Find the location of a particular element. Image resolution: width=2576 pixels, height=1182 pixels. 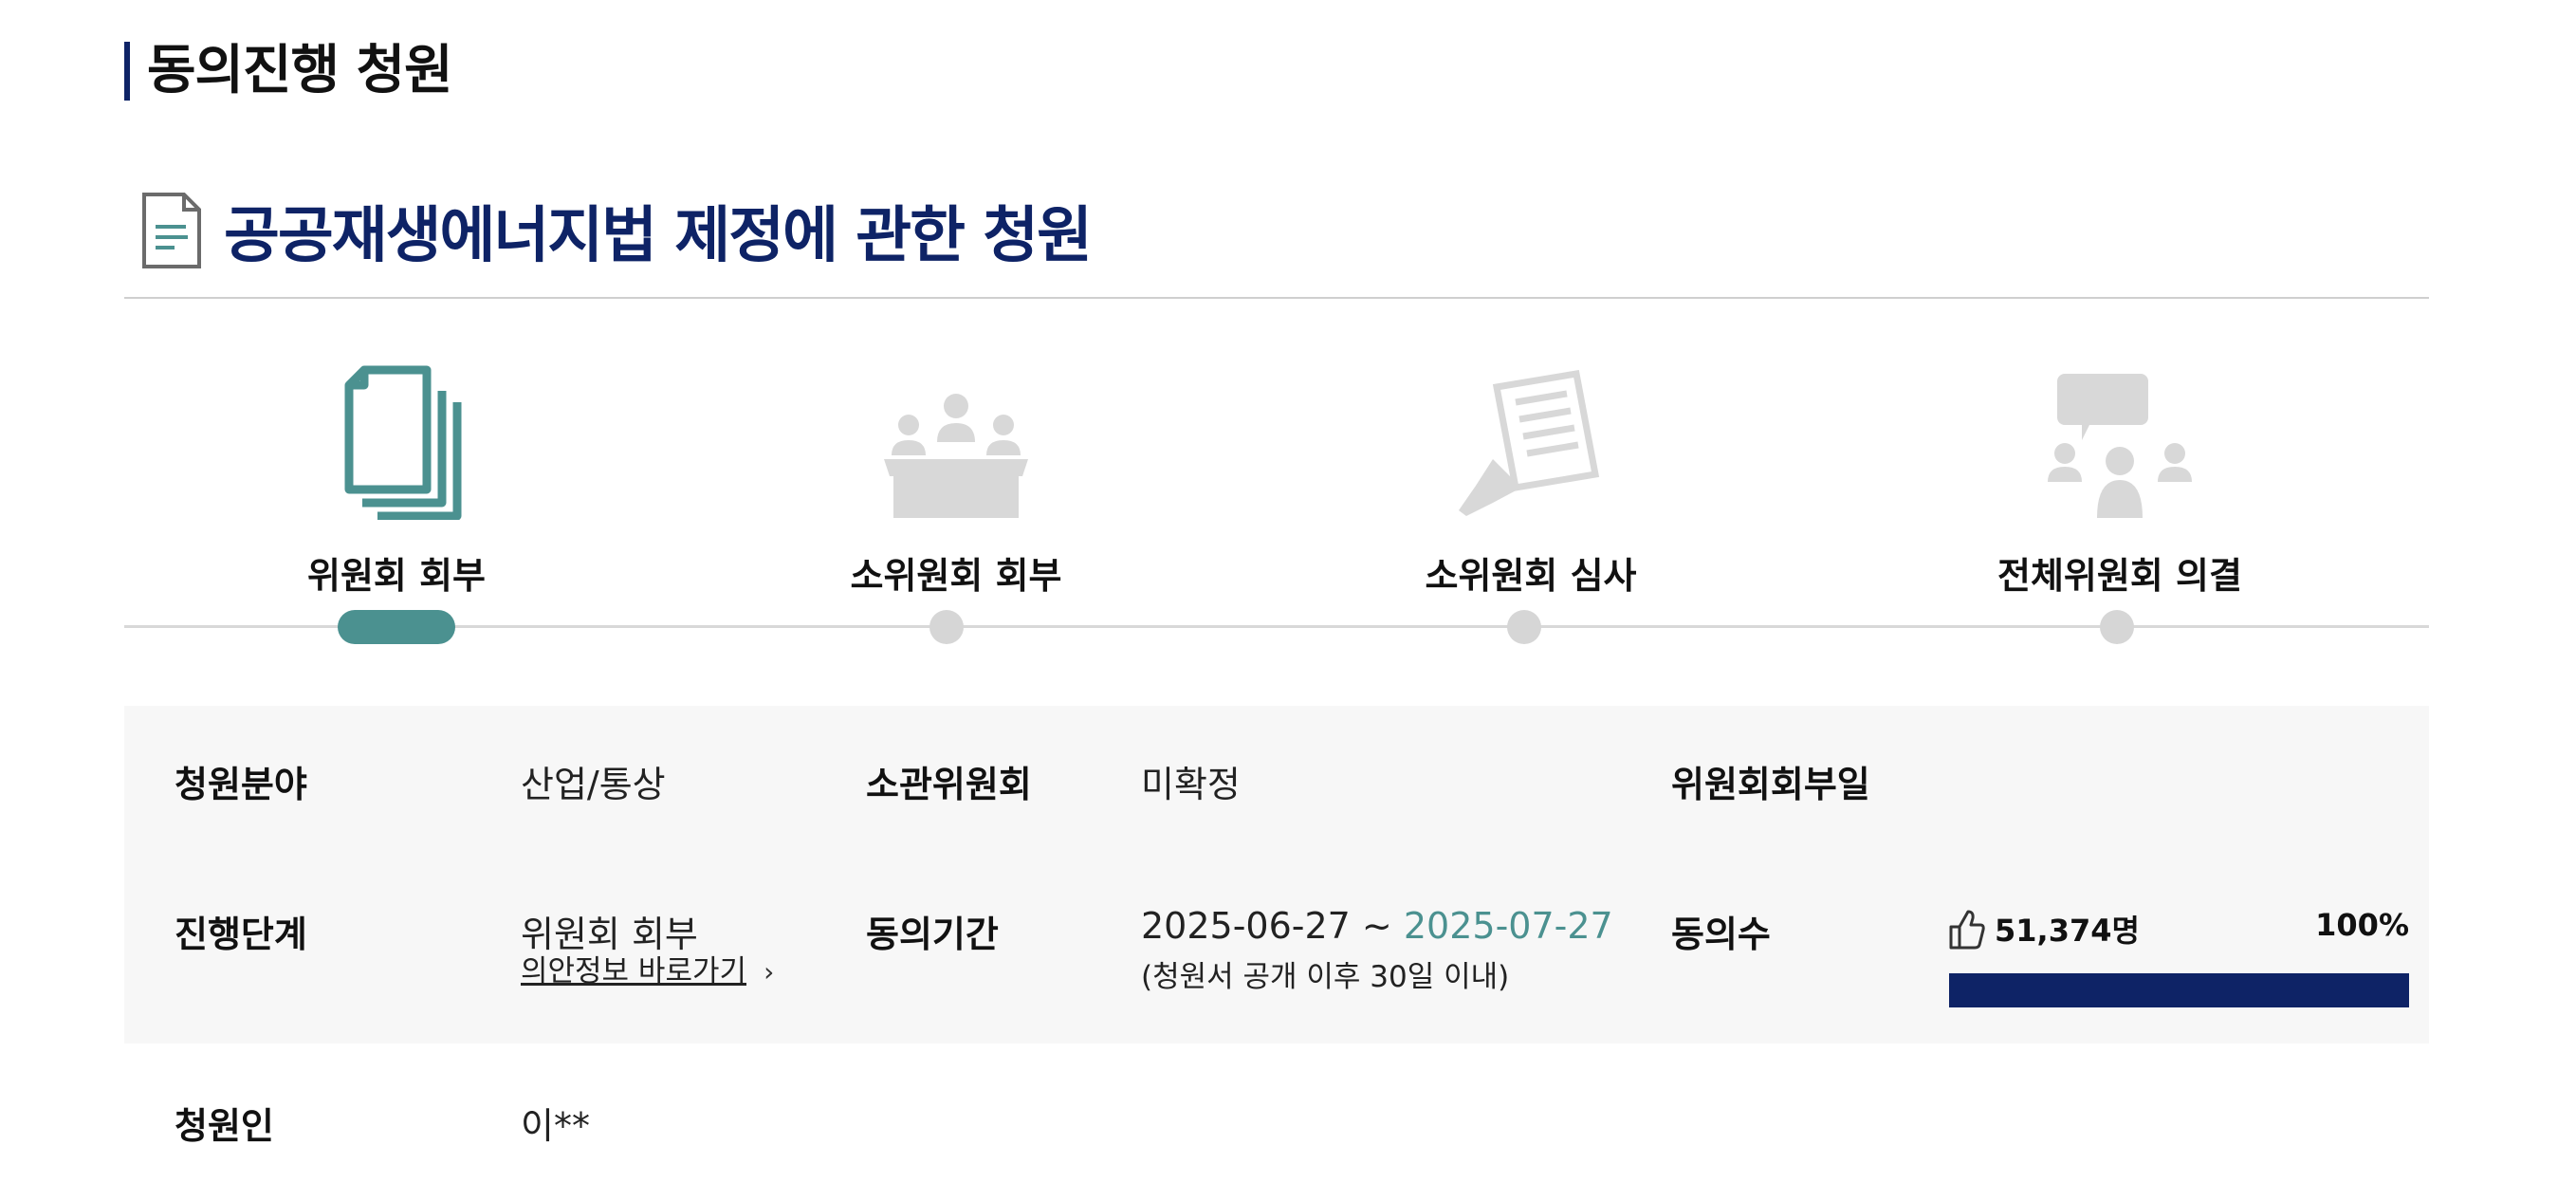

title-divider is located at coordinates (1276, 298).